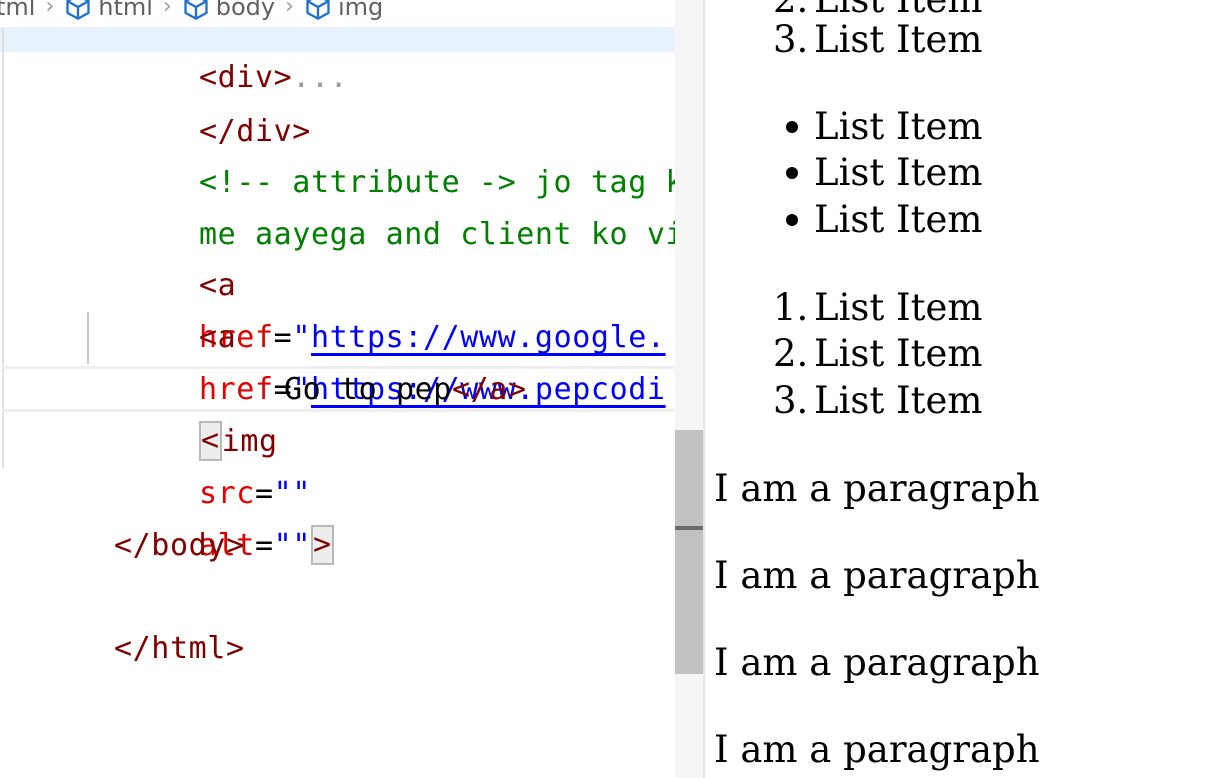 This screenshot has height=778, width=1214. What do you see at coordinates (689, 528) in the screenshot?
I see `scrollbar-cursor-marker` at bounding box center [689, 528].